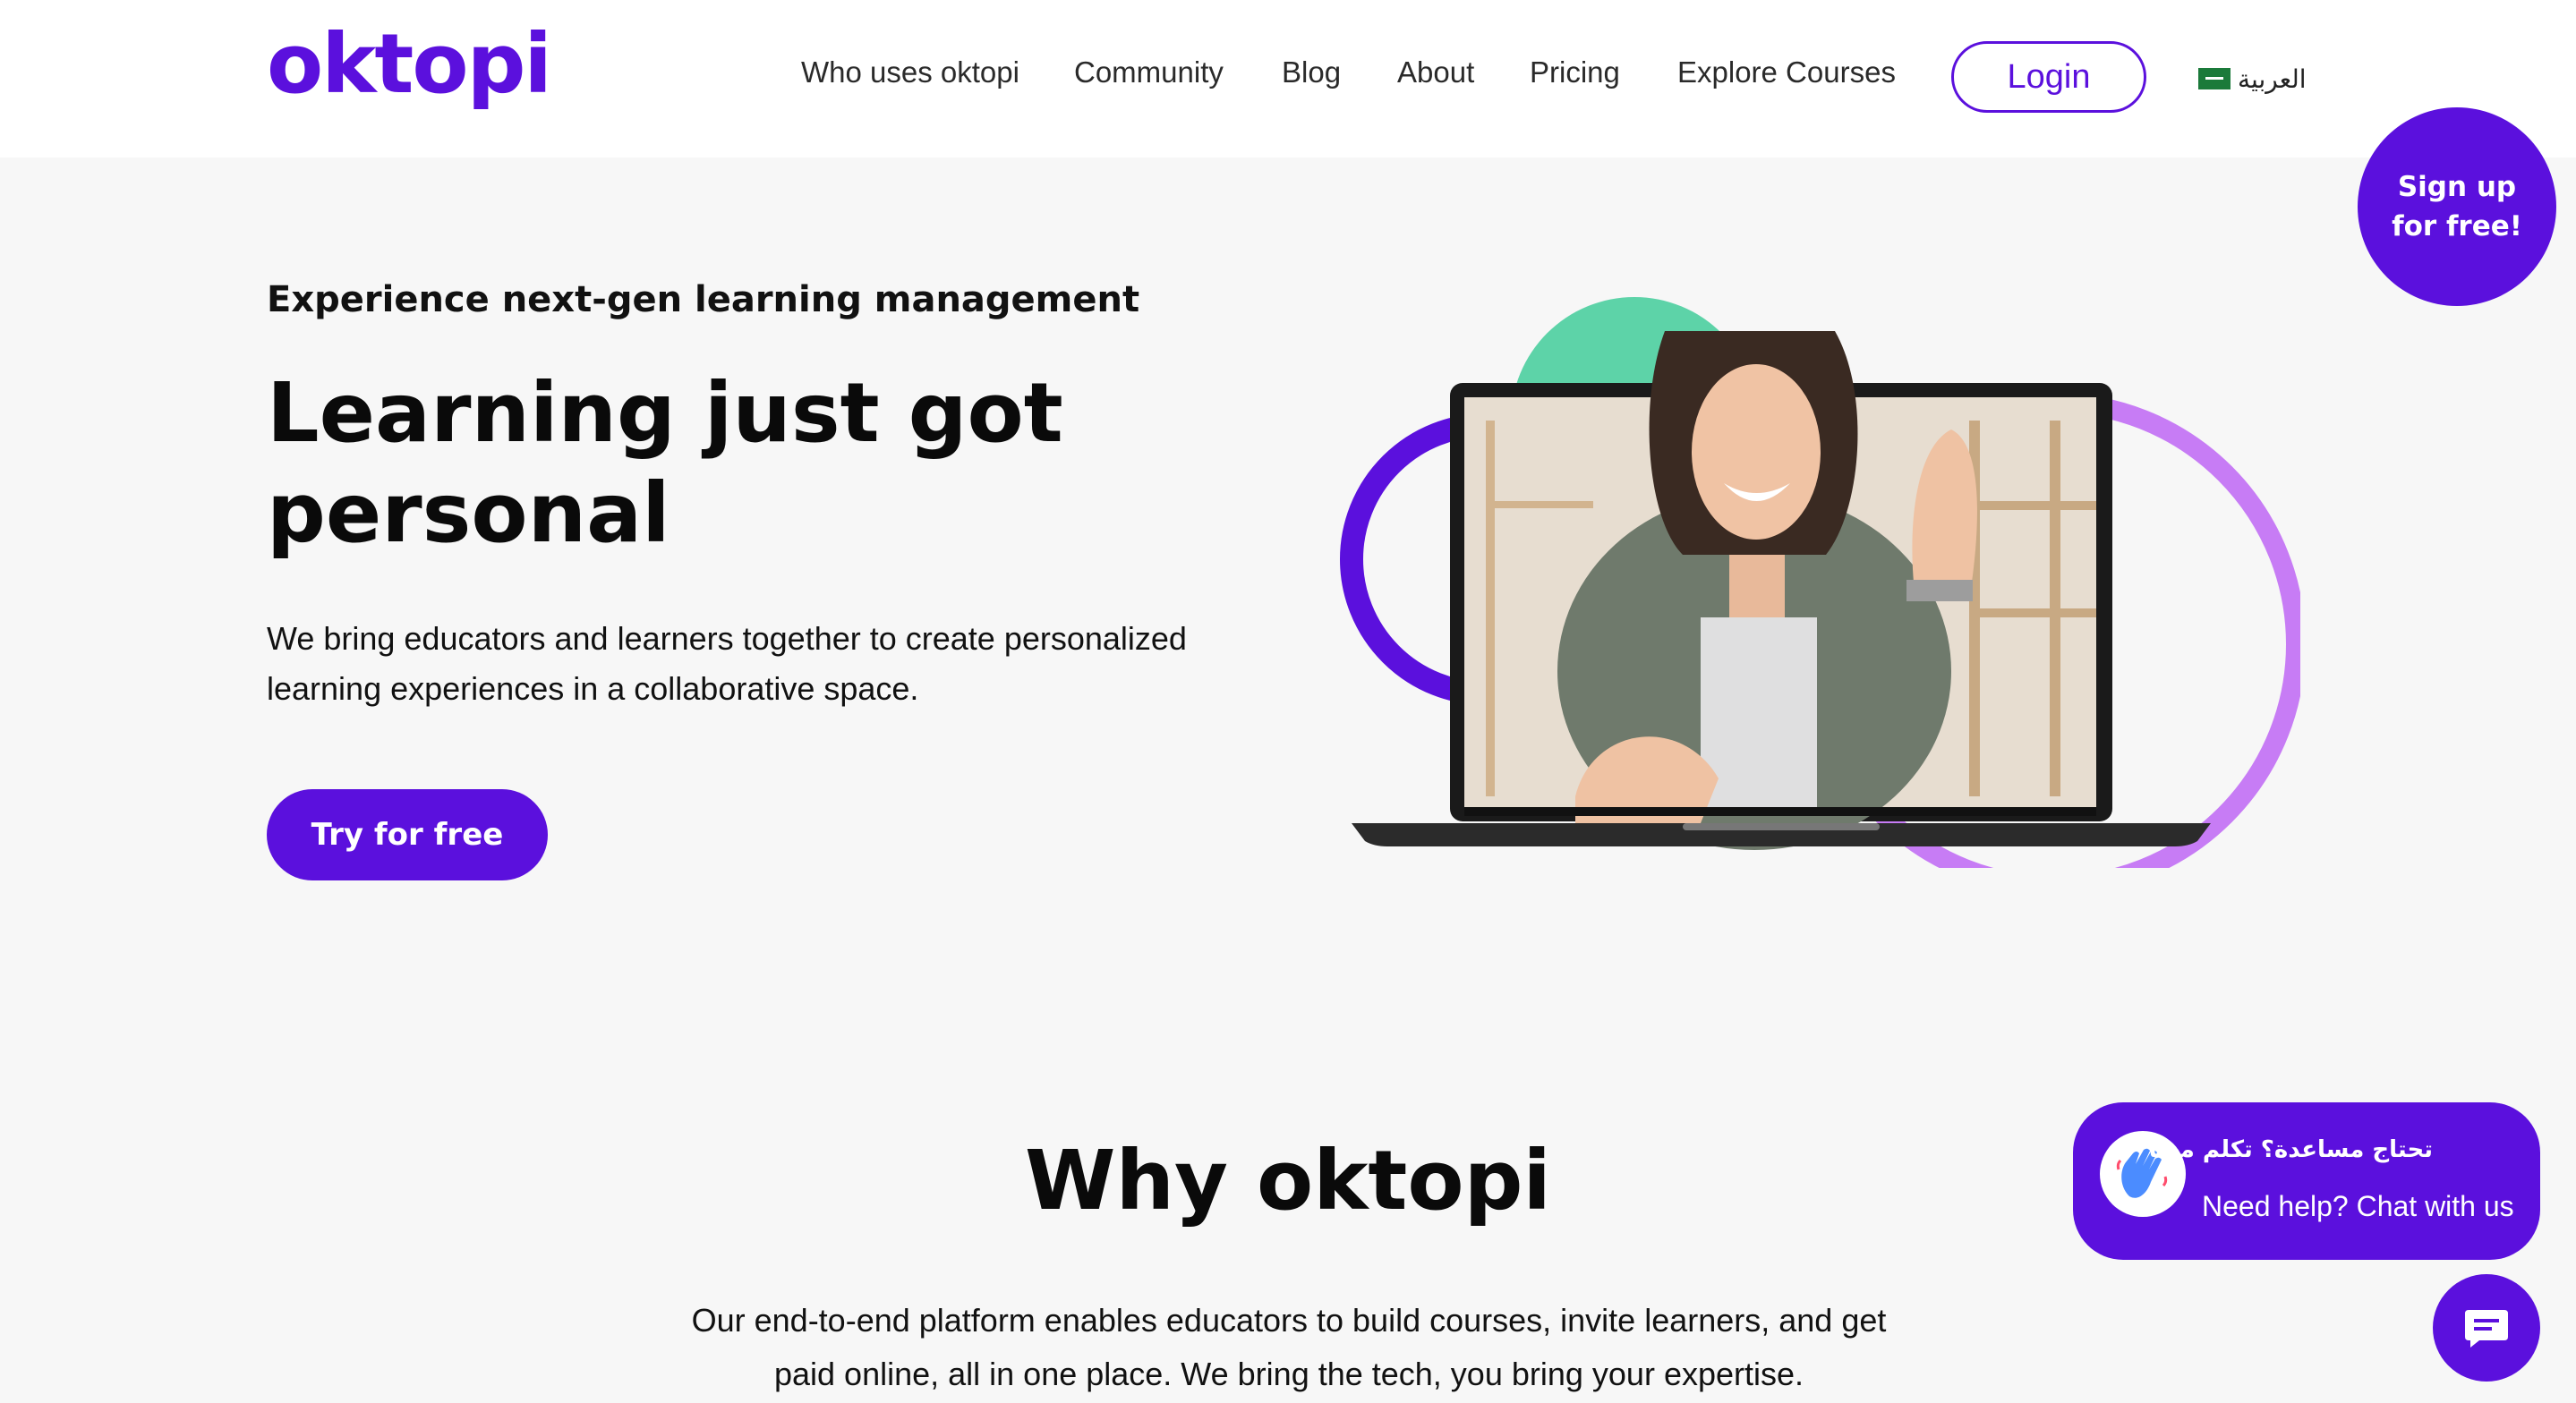 The height and width of the screenshot is (1403, 2576). I want to click on nav-community: Community, so click(1149, 72).